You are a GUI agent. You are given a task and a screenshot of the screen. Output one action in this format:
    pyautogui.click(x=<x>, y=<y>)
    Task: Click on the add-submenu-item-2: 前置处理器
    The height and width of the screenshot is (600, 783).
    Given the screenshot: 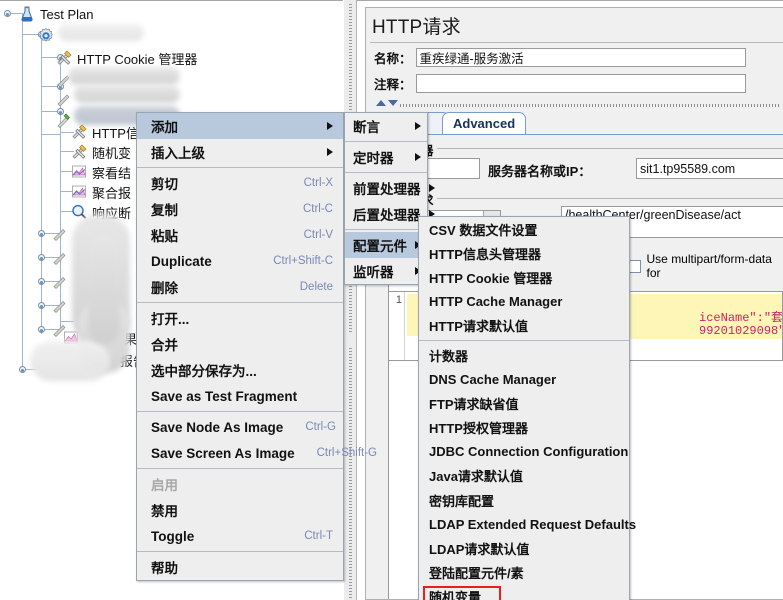 What is the action you would take?
    pyautogui.click(x=390, y=188)
    